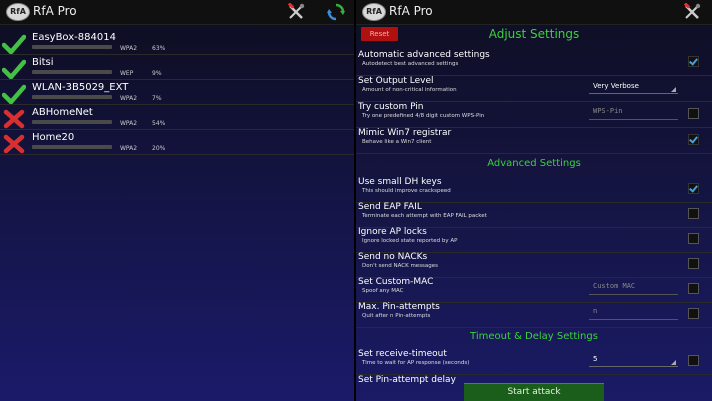  What do you see at coordinates (402, 354) in the screenshot?
I see `setting-title: Set receive-timeout` at bounding box center [402, 354].